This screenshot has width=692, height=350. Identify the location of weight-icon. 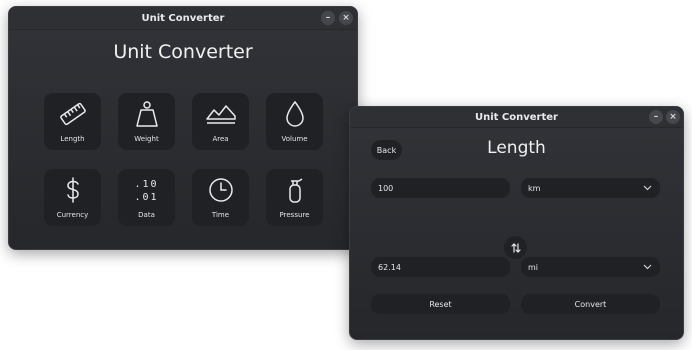
(146, 114).